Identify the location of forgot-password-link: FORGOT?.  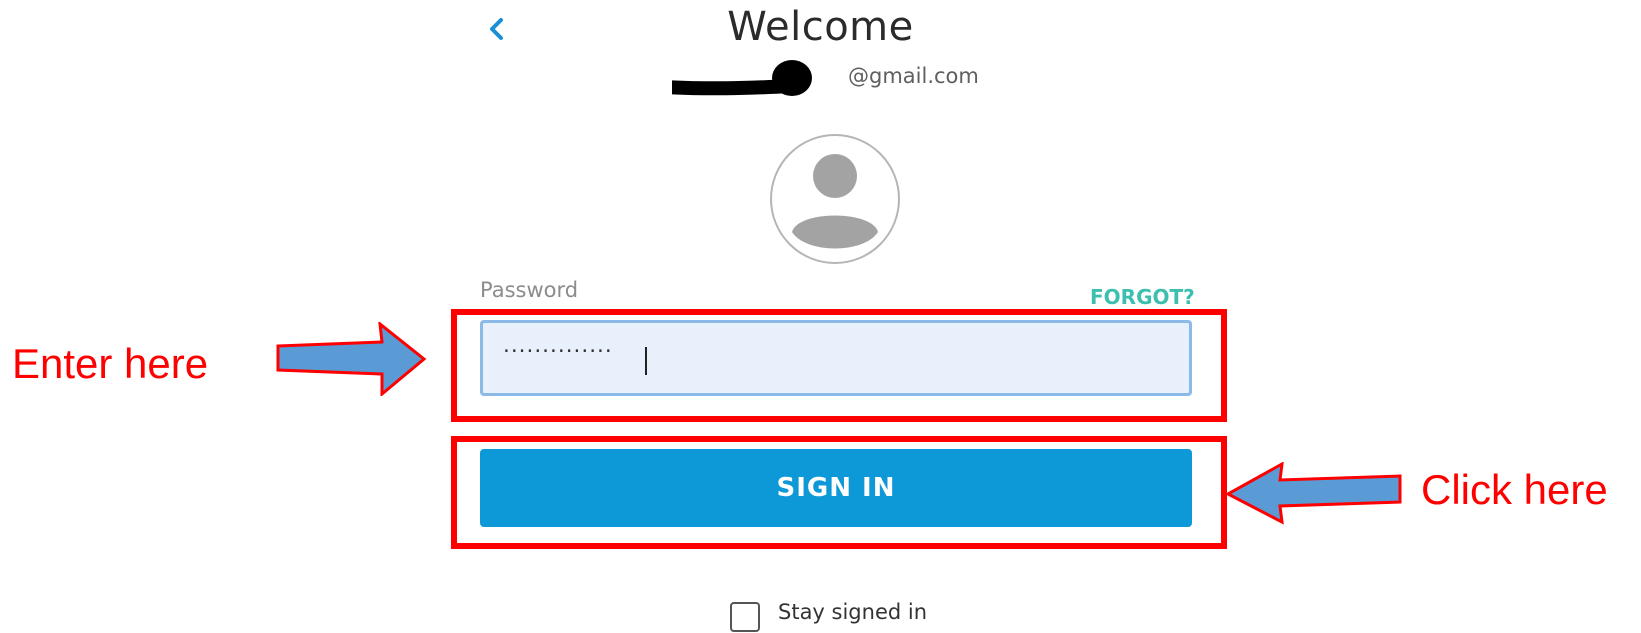
(1142, 297).